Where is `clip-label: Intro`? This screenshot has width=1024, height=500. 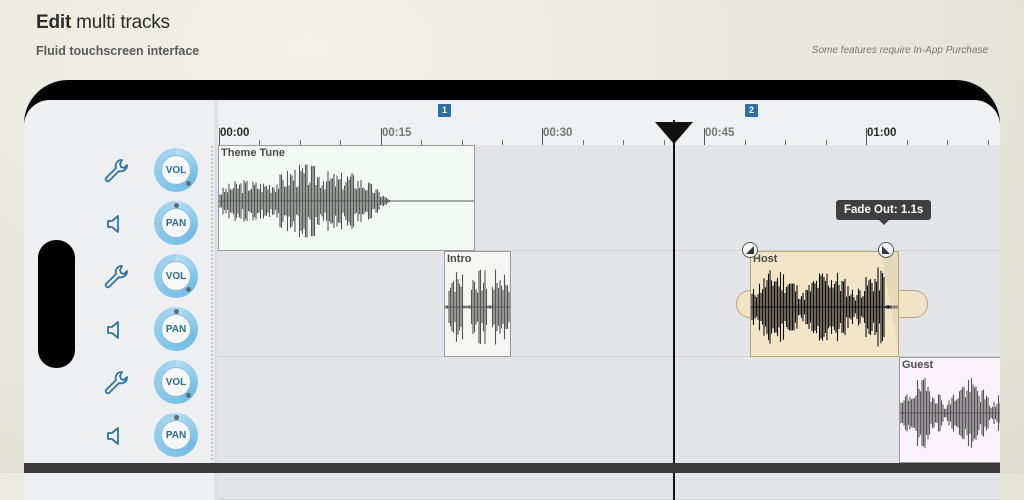 clip-label: Intro is located at coordinates (459, 259).